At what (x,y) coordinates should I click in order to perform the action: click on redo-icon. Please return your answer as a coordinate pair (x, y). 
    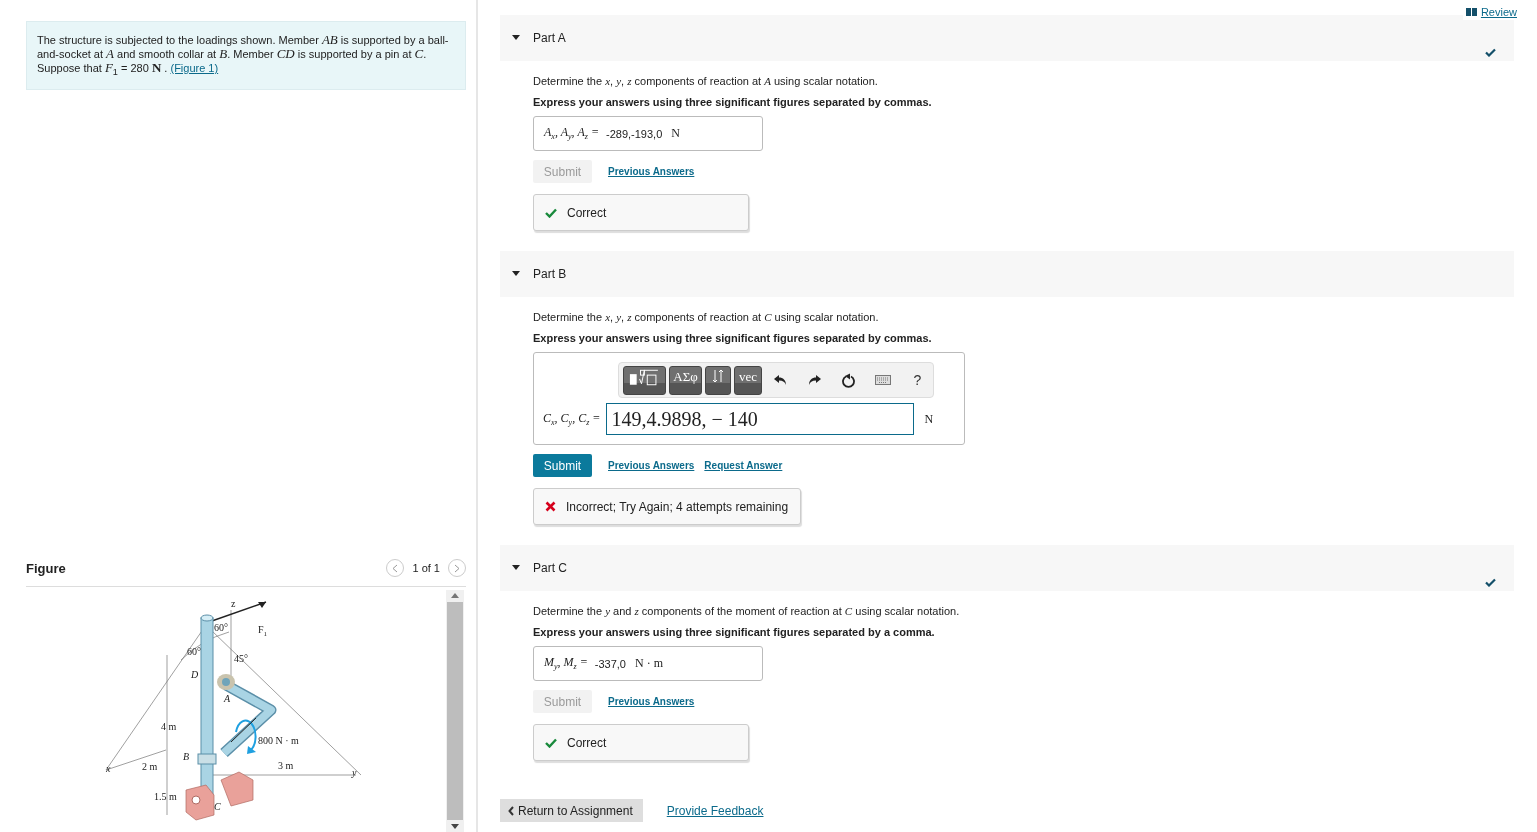
    Looking at the image, I should click on (814, 380).